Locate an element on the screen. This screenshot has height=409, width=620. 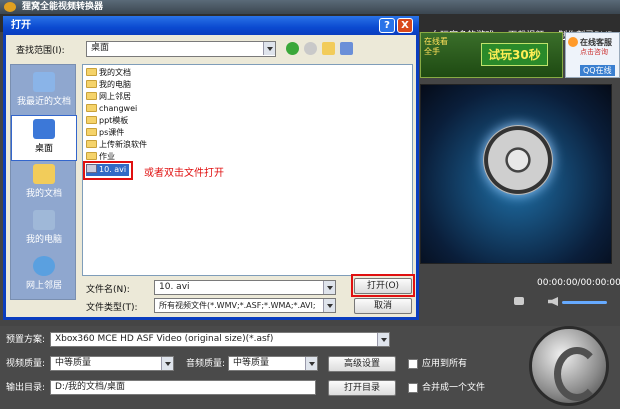
list-item: ppt模板 is located at coordinates (107, 121).